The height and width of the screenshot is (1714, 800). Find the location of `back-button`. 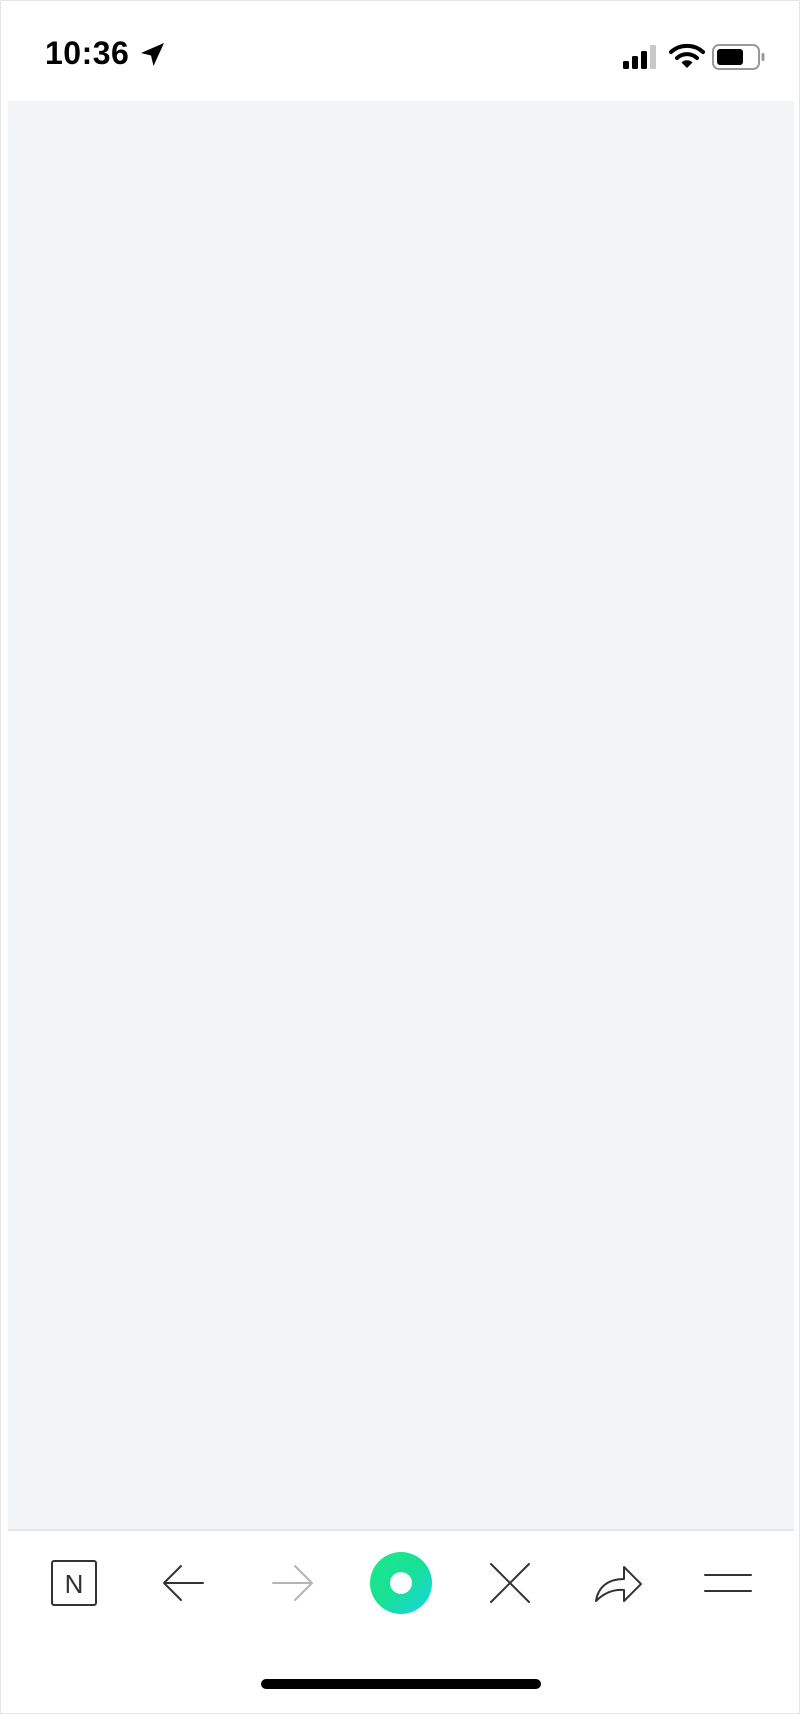

back-button is located at coordinates (183, 1583).